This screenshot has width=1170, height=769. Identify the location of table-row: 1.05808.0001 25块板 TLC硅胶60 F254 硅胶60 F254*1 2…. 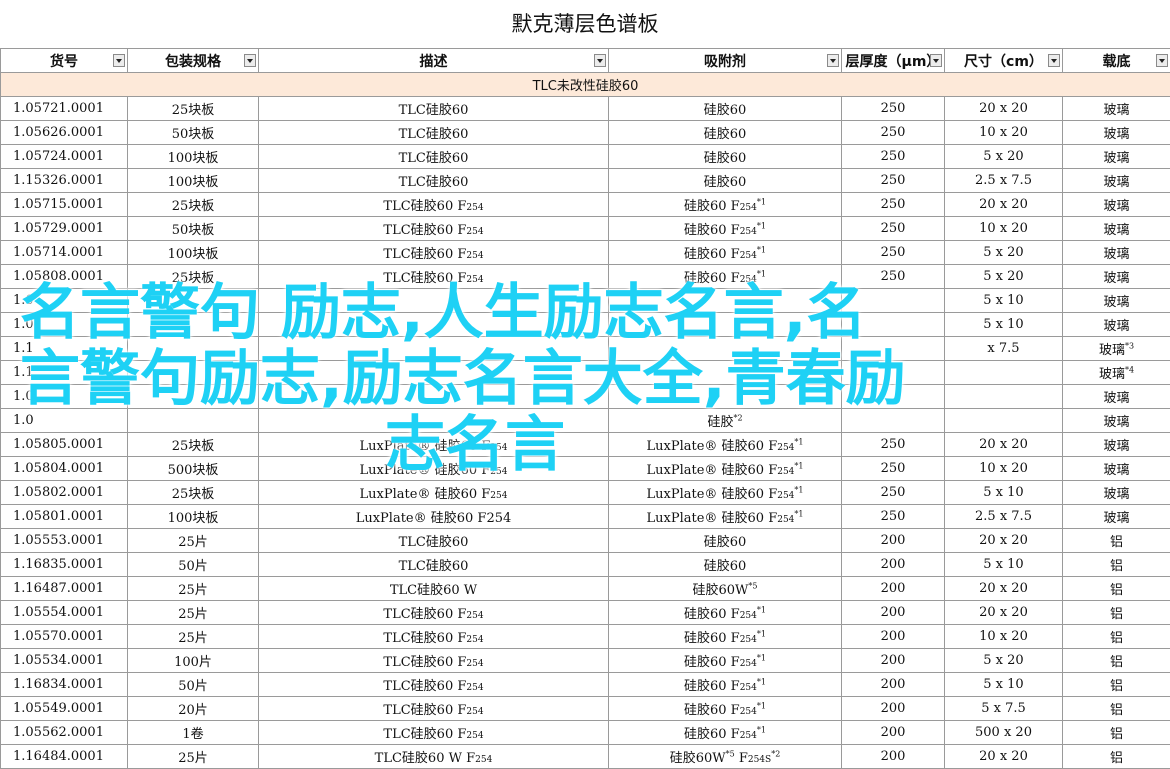
(585, 276).